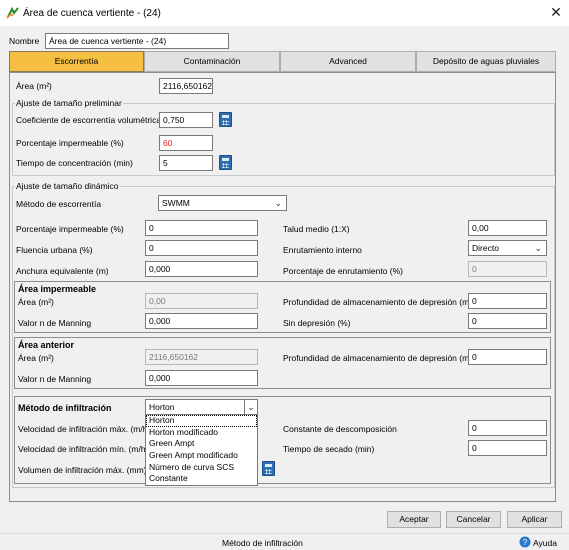  What do you see at coordinates (322, 250) in the screenshot?
I see `internal-routing-label: Enrutamiento interno` at bounding box center [322, 250].